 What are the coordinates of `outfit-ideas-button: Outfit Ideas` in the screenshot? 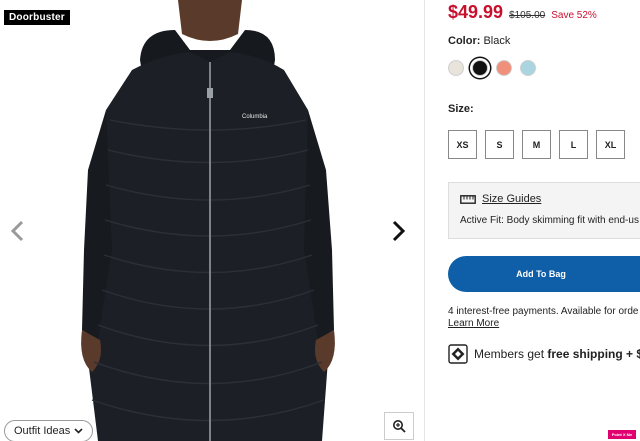 It's located at (49, 430).